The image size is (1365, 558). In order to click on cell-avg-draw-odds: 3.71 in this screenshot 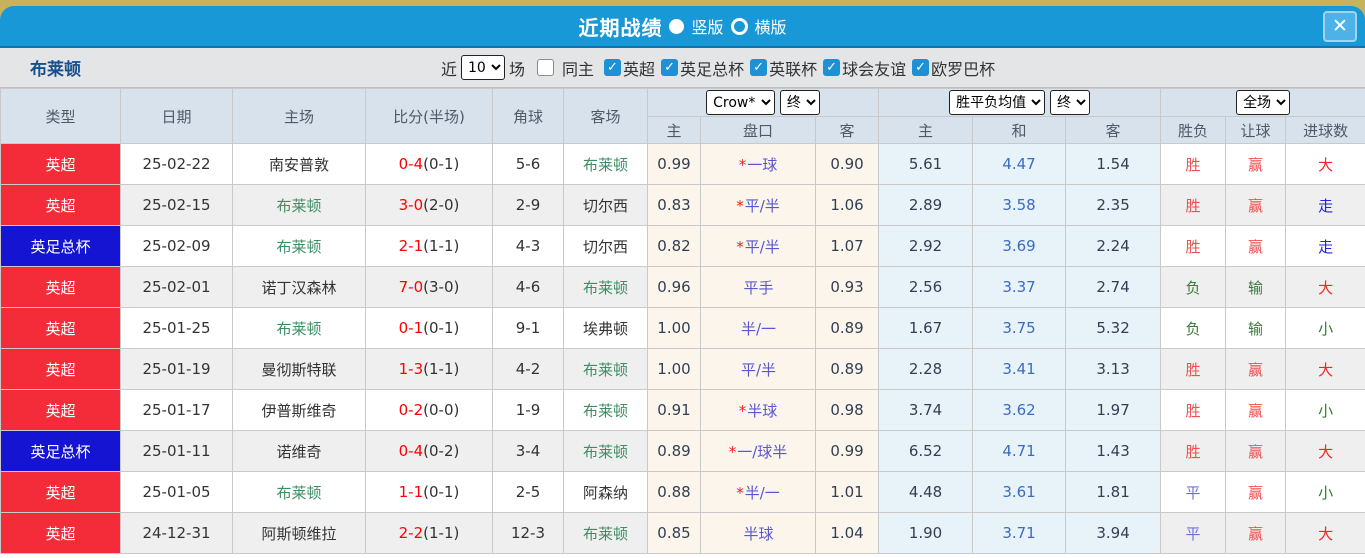, I will do `click(1019, 533)`.